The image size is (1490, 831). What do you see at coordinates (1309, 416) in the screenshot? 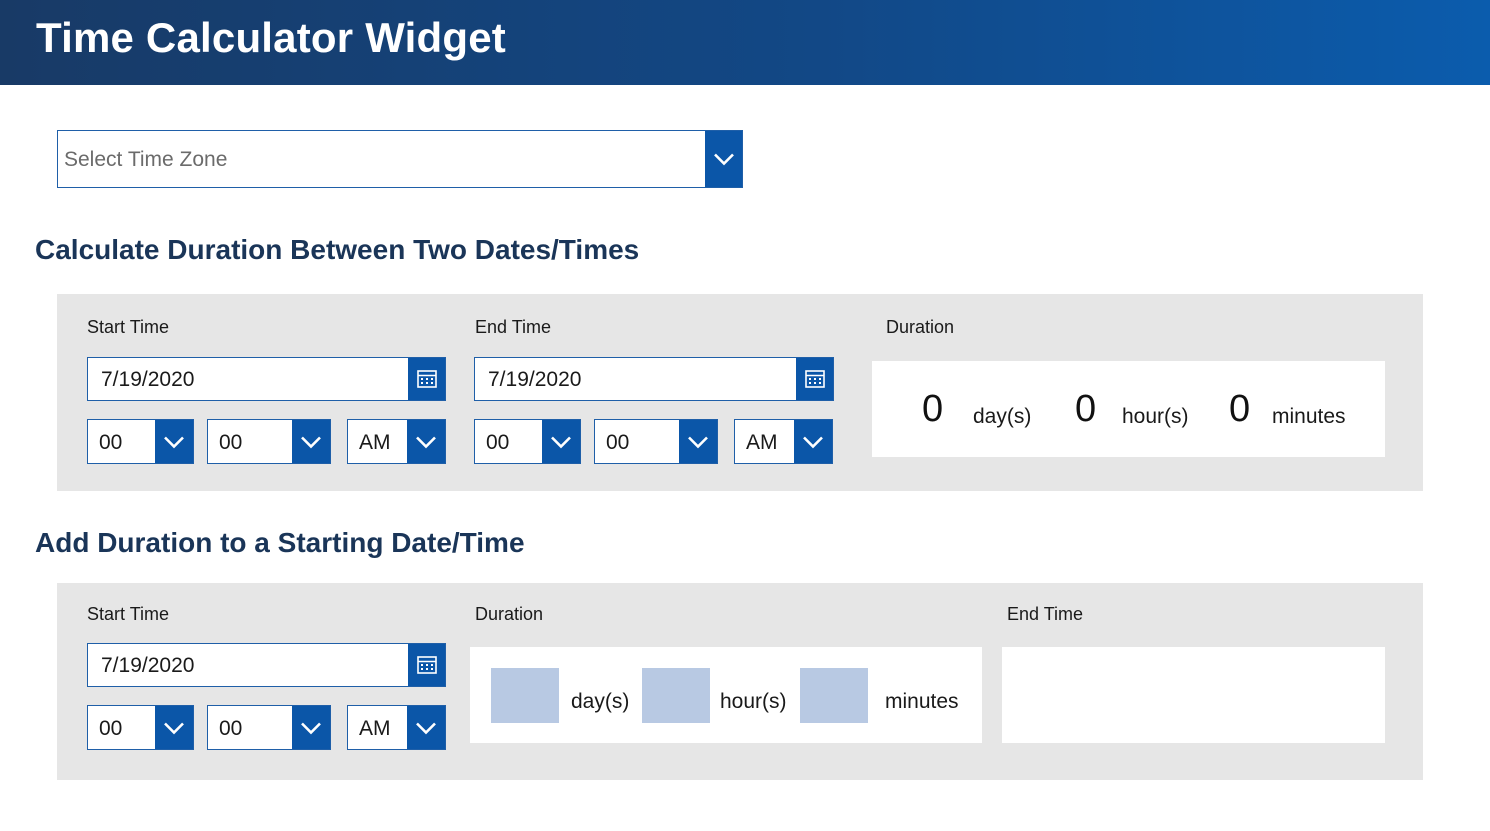
I see `duration-minutes-unit: minutes` at bounding box center [1309, 416].